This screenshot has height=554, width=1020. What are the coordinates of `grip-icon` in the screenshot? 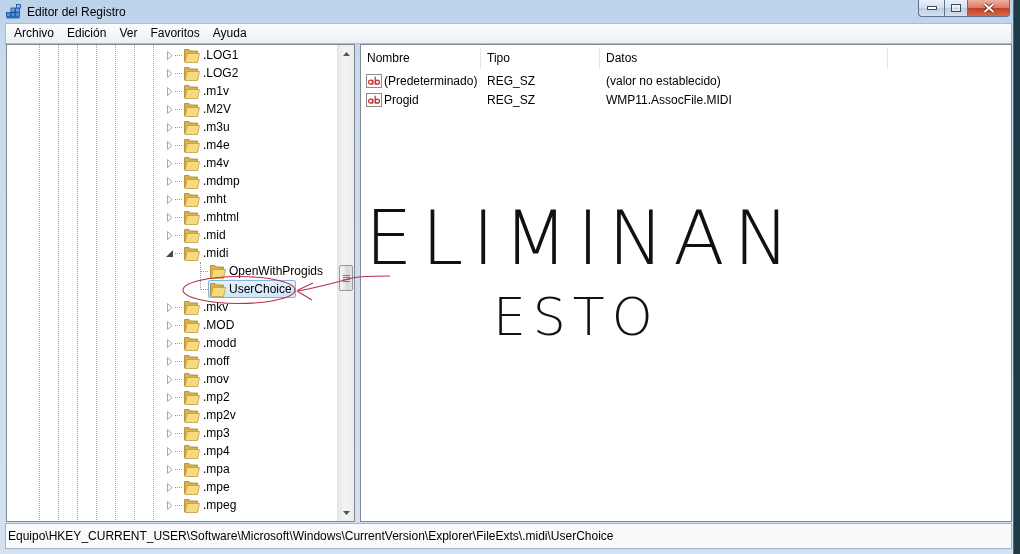 It's located at (346, 278).